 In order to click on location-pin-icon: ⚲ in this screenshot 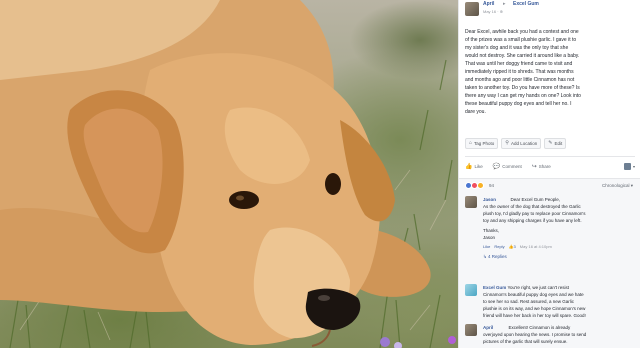, I will do `click(507, 143)`.